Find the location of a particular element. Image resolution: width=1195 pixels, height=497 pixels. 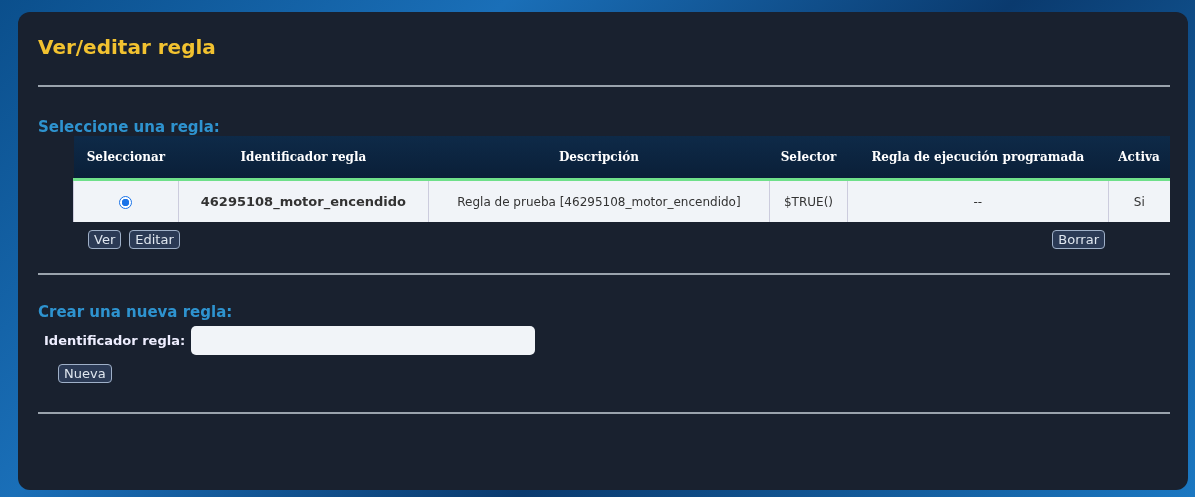

page-title: Ver/editar regla is located at coordinates (127, 47).